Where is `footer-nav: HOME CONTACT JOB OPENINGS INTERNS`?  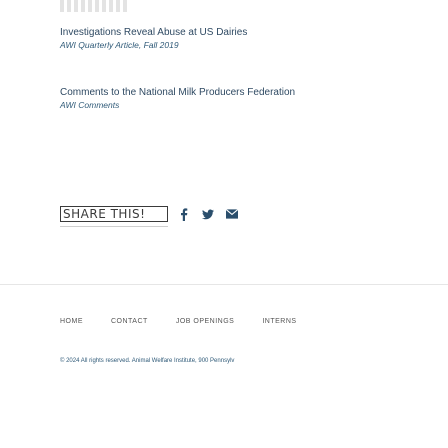 footer-nav: HOME CONTACT JOB OPENINGS INTERNS is located at coordinates (192, 321).